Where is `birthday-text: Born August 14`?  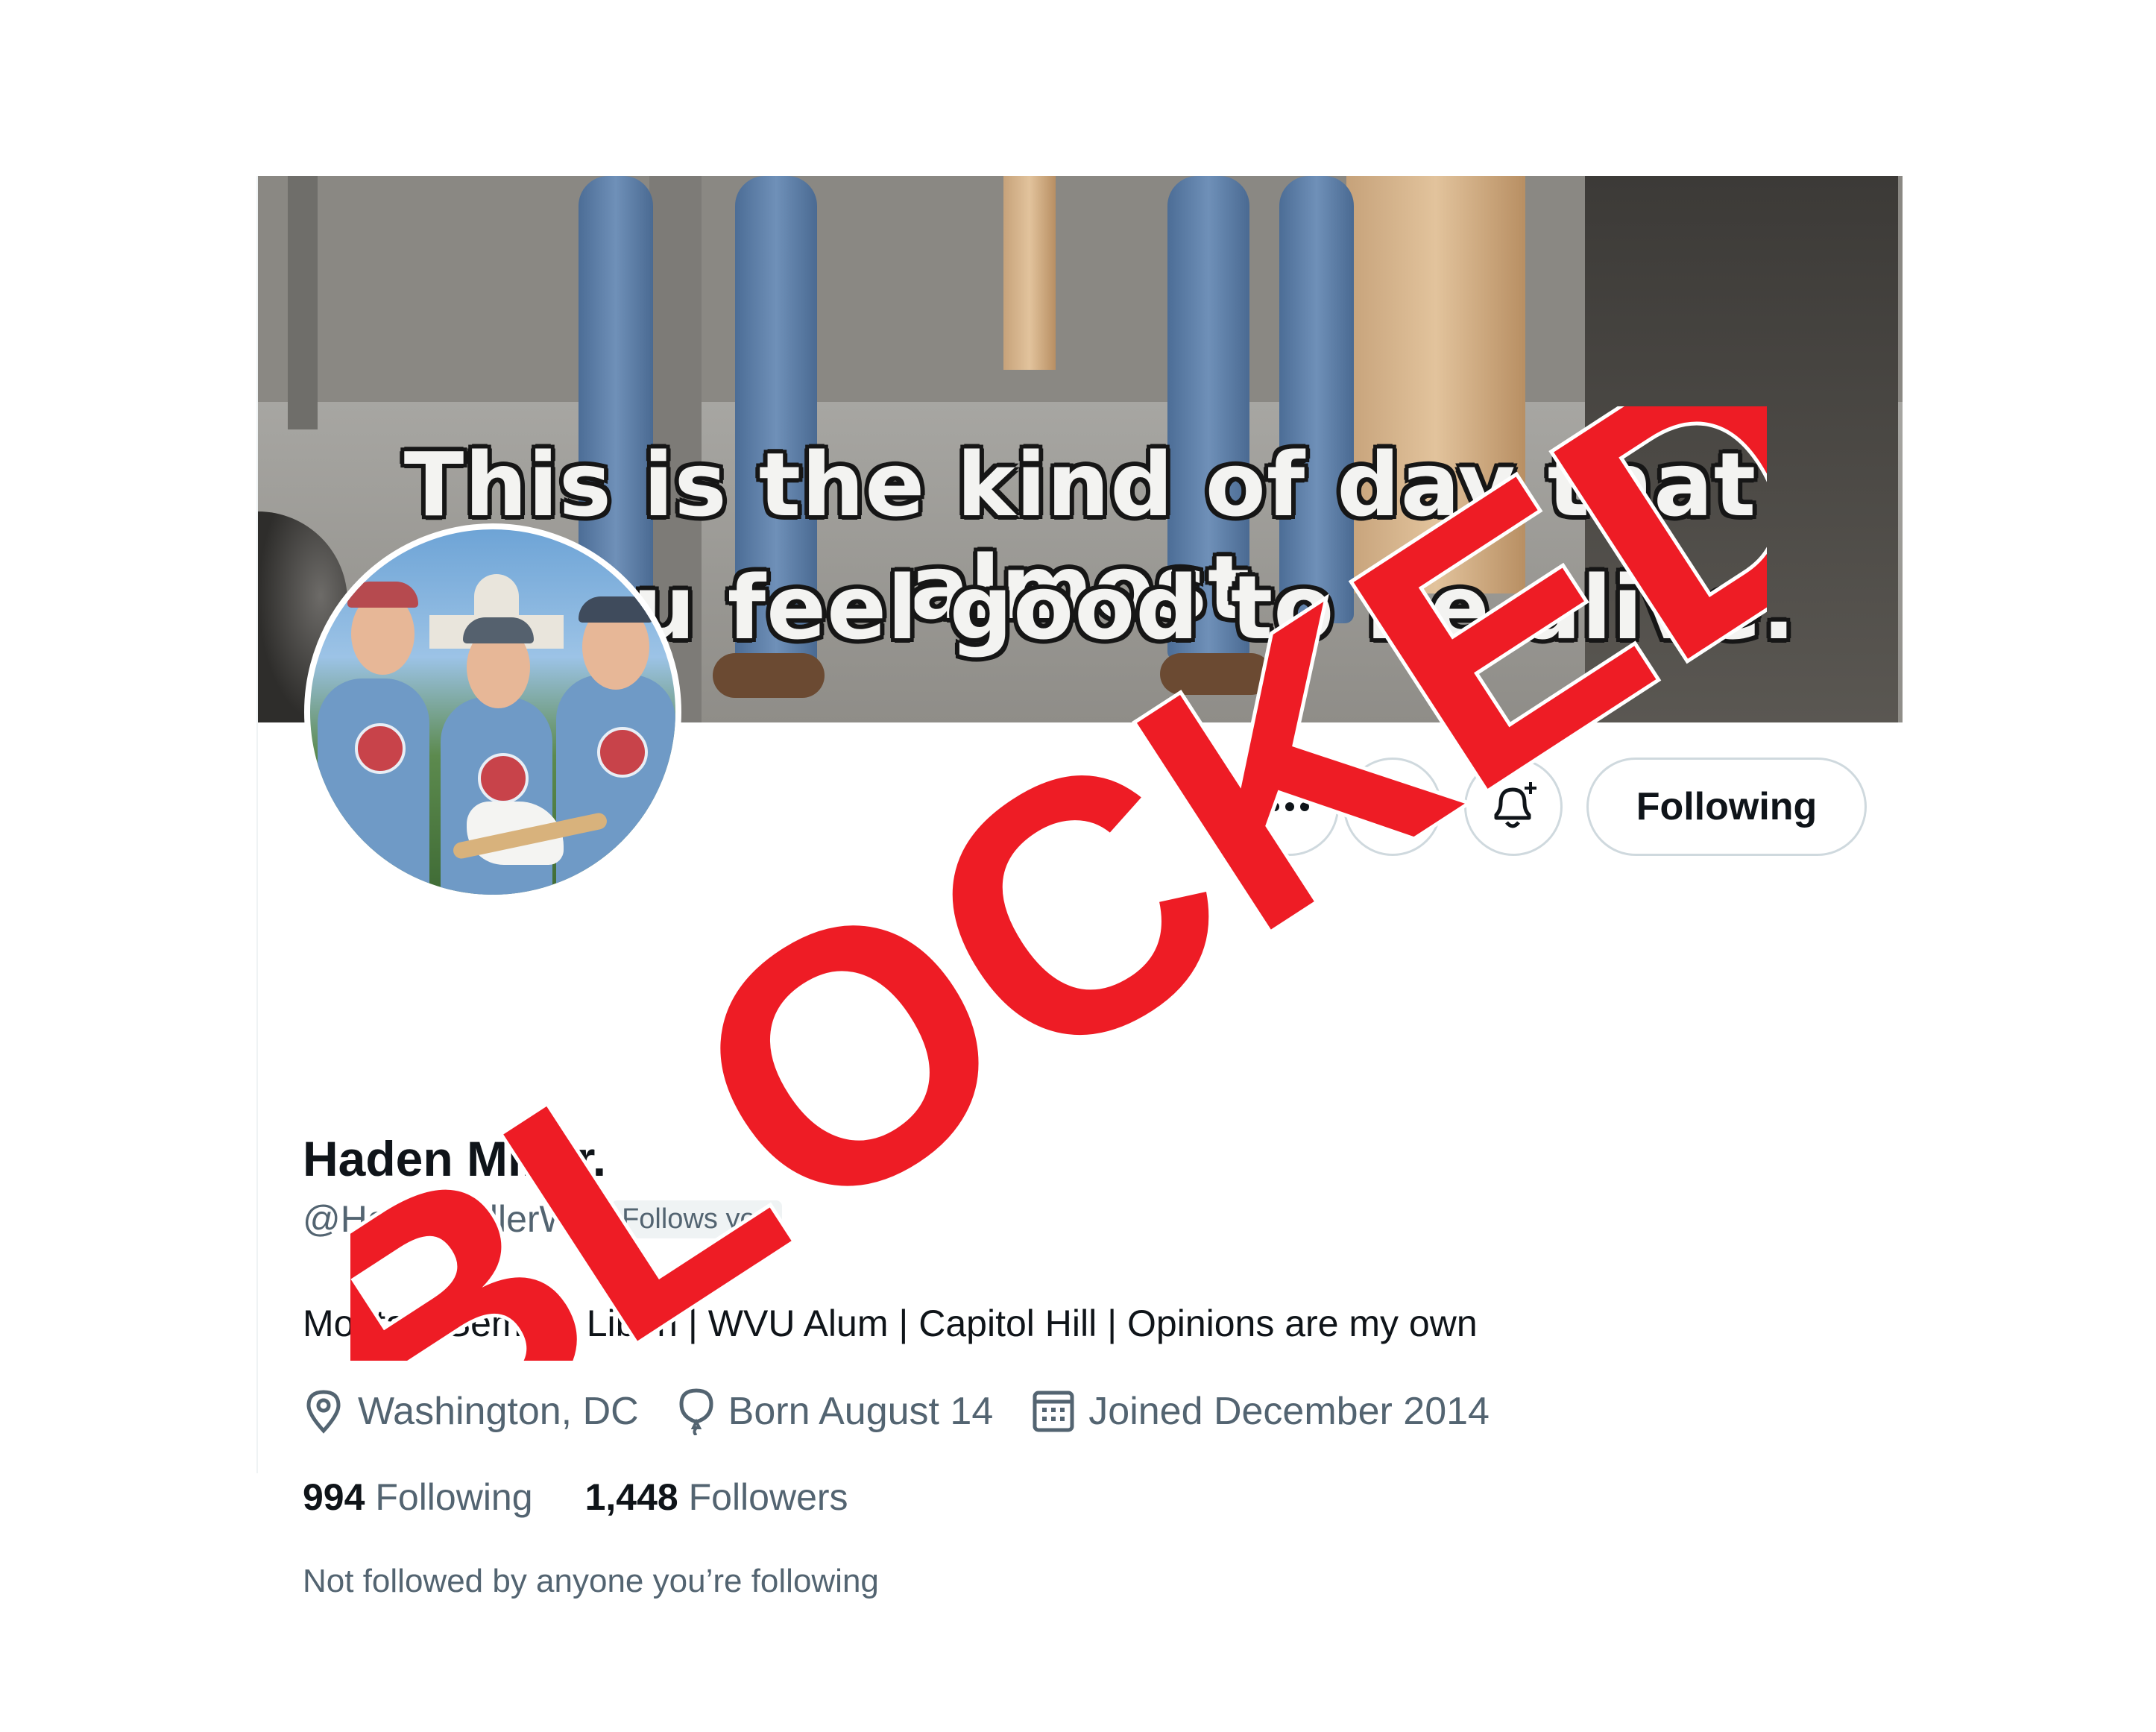
birthday-text: Born August 14 is located at coordinates (861, 1412).